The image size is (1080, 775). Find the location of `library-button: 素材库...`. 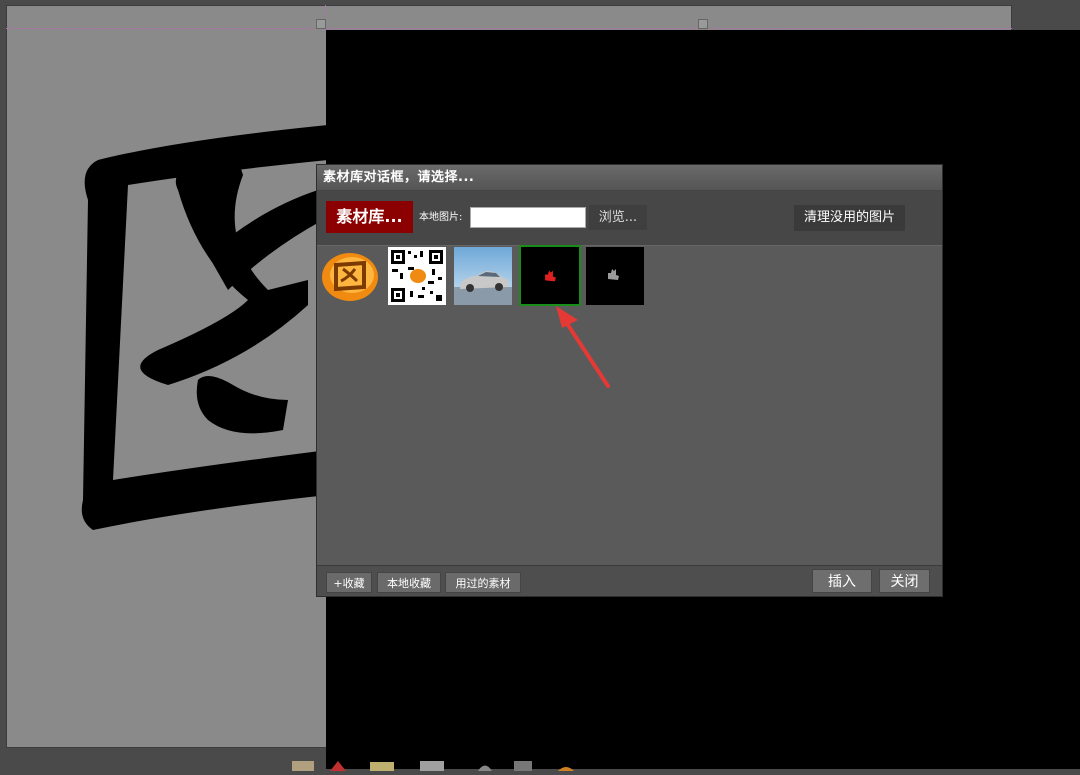

library-button: 素材库... is located at coordinates (369, 217).